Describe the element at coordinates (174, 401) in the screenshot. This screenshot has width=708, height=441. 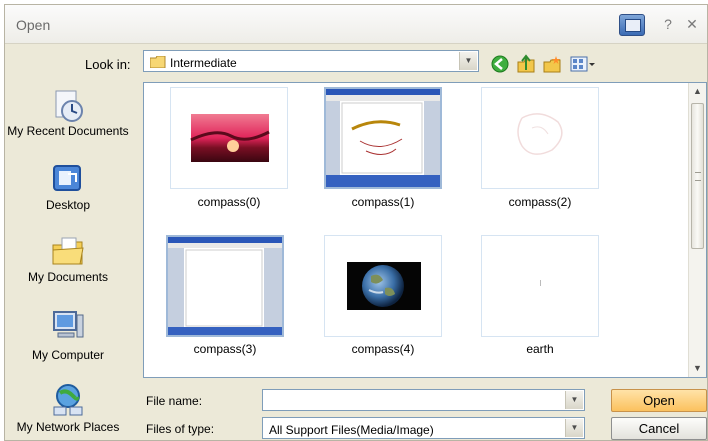
I see `file-name-field-label: File name:` at that location.